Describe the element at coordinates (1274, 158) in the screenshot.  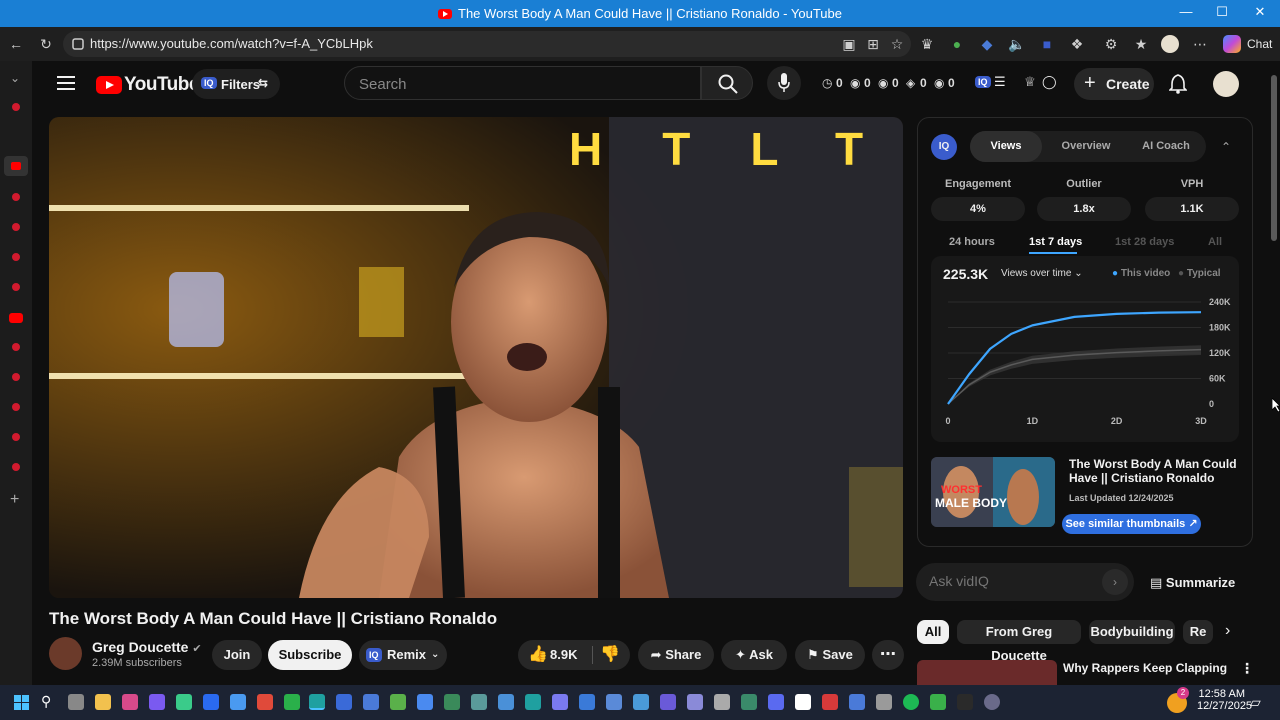
I see `scrollbar-thumb` at that location.